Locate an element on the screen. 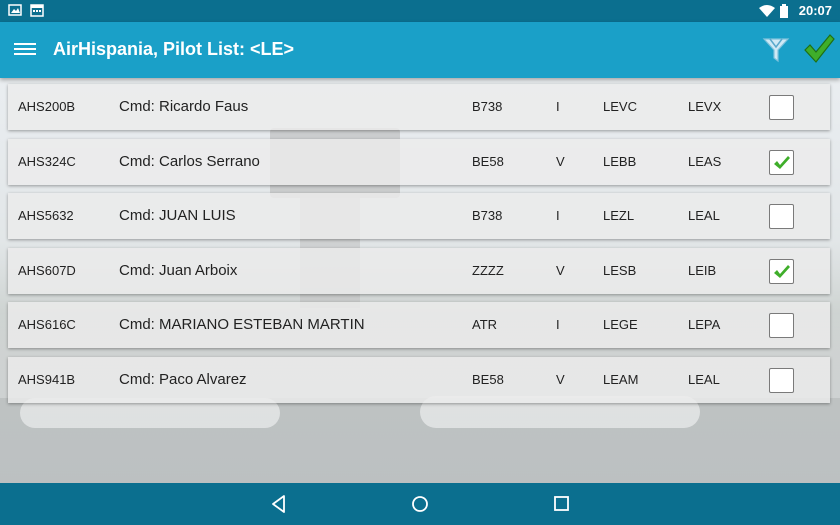  arrival-airport: LEVX is located at coordinates (705, 106).